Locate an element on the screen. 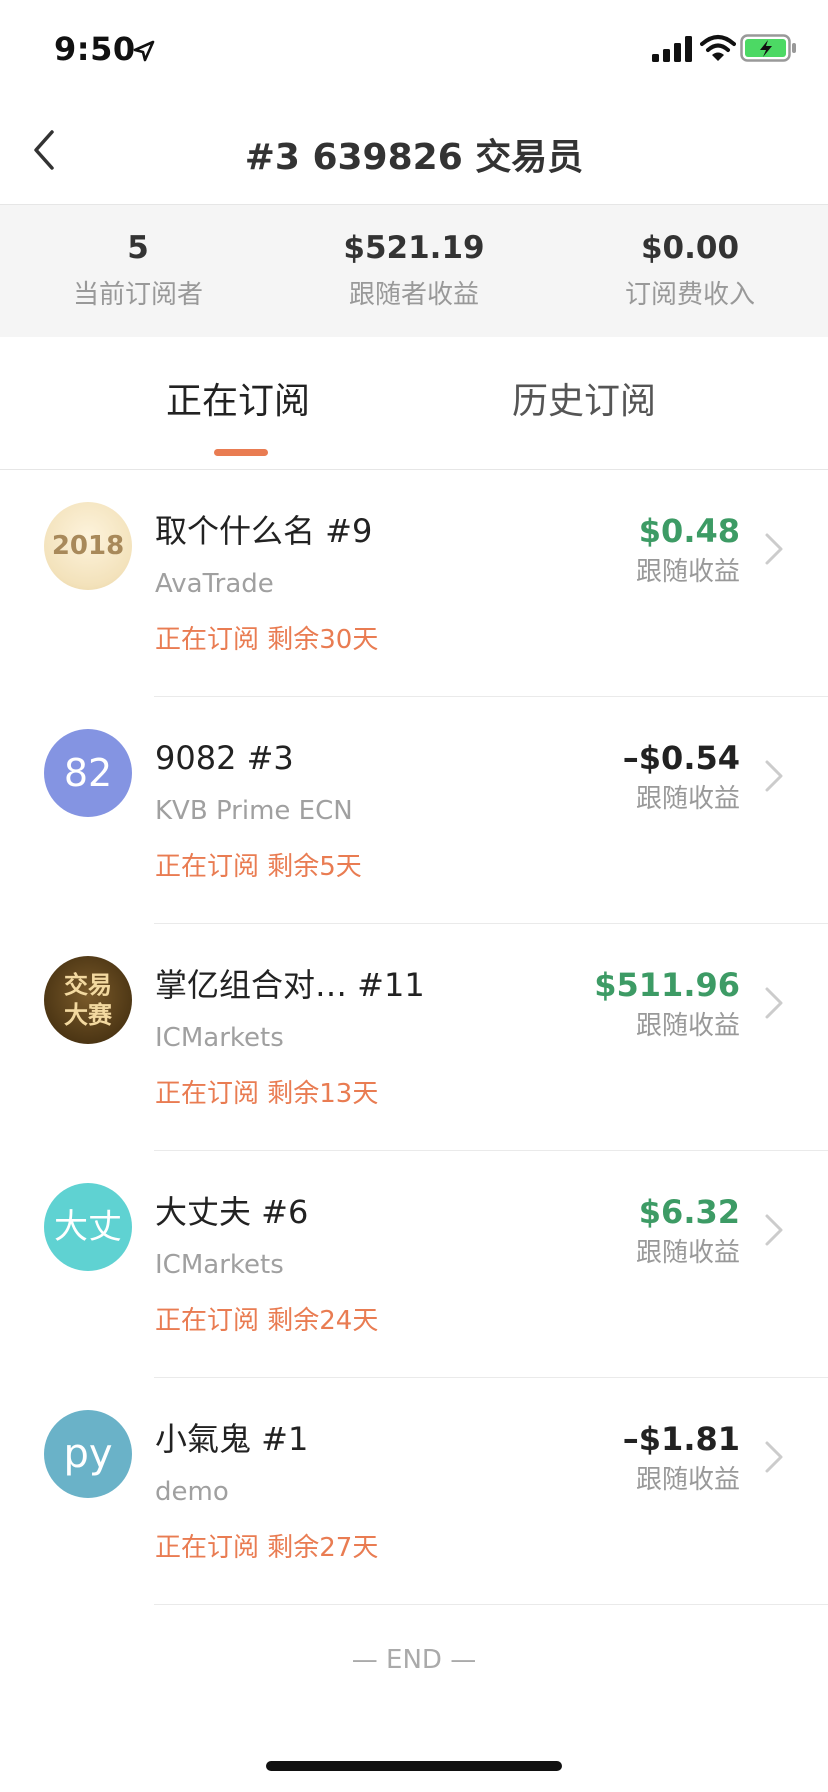 The height and width of the screenshot is (1792, 828). stat-label: 订阅费收入 is located at coordinates (689, 295).